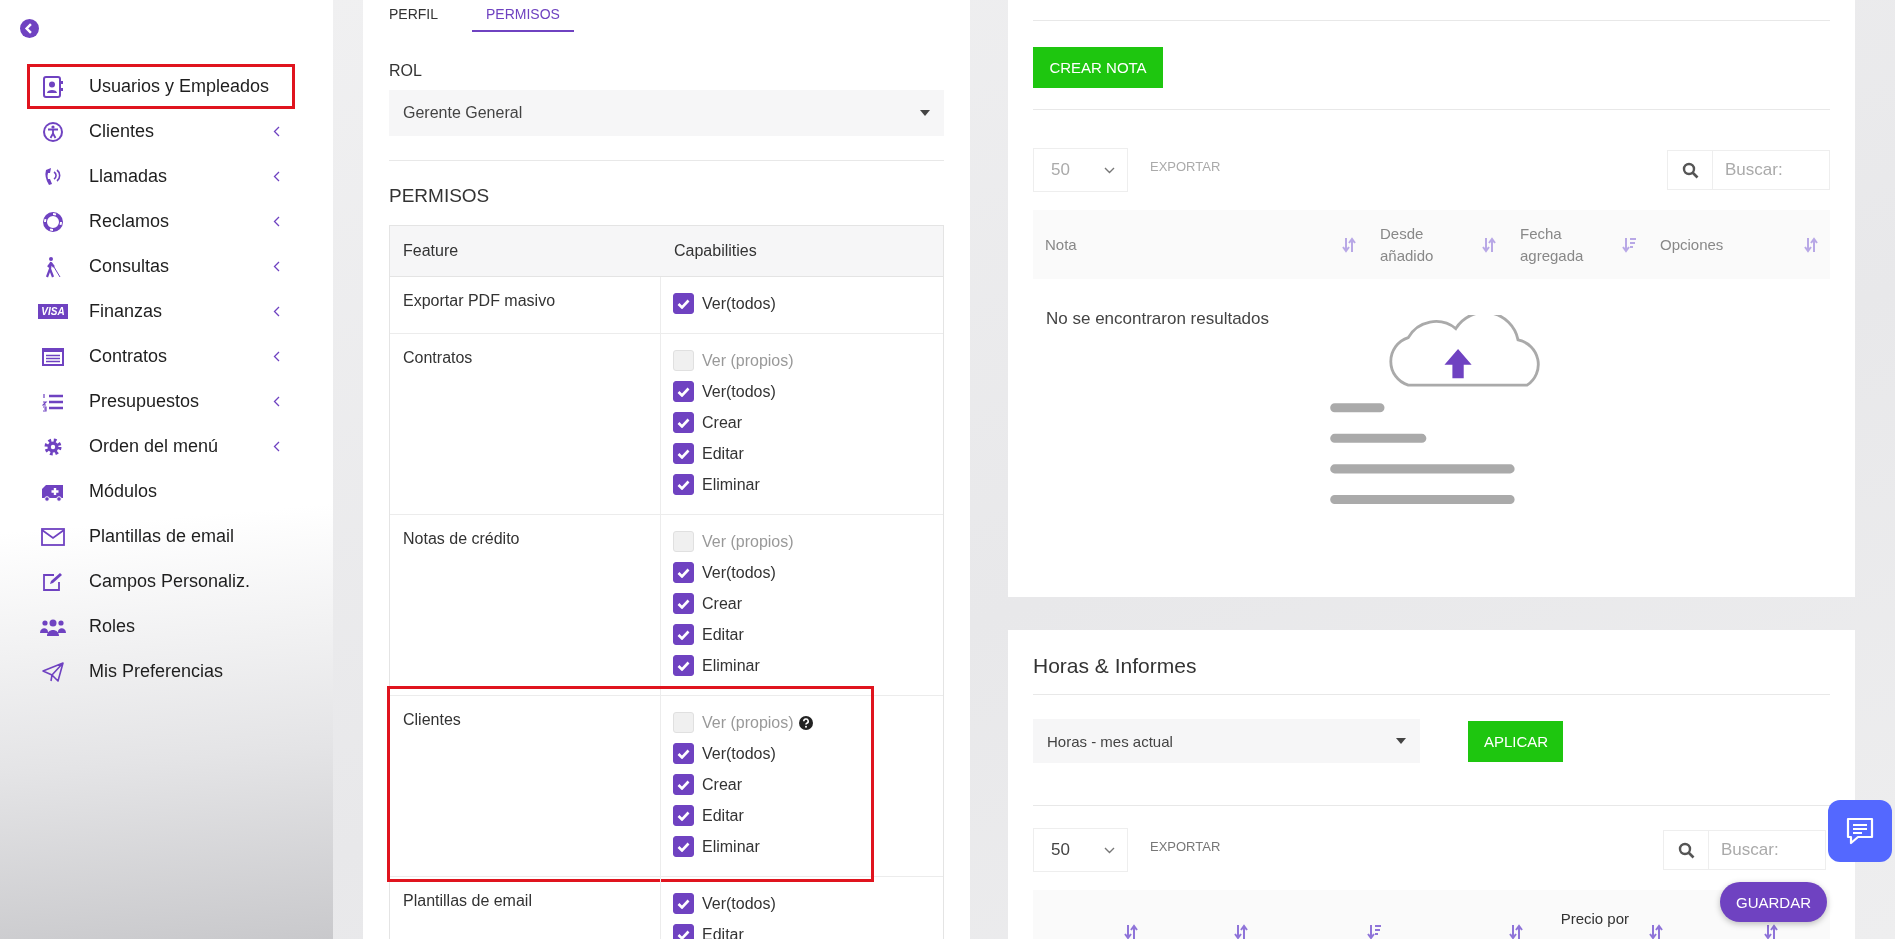  I want to click on sidebar-item: Contratos, so click(161, 356).